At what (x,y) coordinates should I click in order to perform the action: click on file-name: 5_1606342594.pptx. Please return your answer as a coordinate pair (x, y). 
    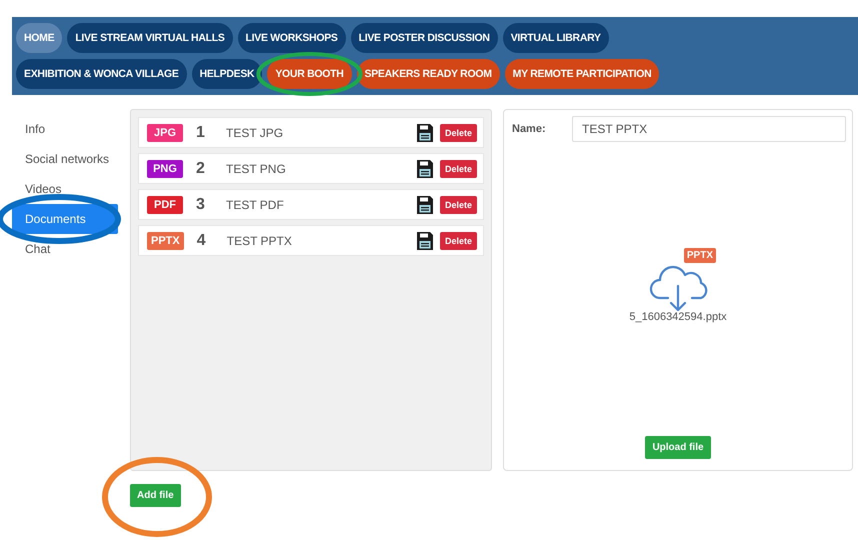
    Looking at the image, I should click on (678, 317).